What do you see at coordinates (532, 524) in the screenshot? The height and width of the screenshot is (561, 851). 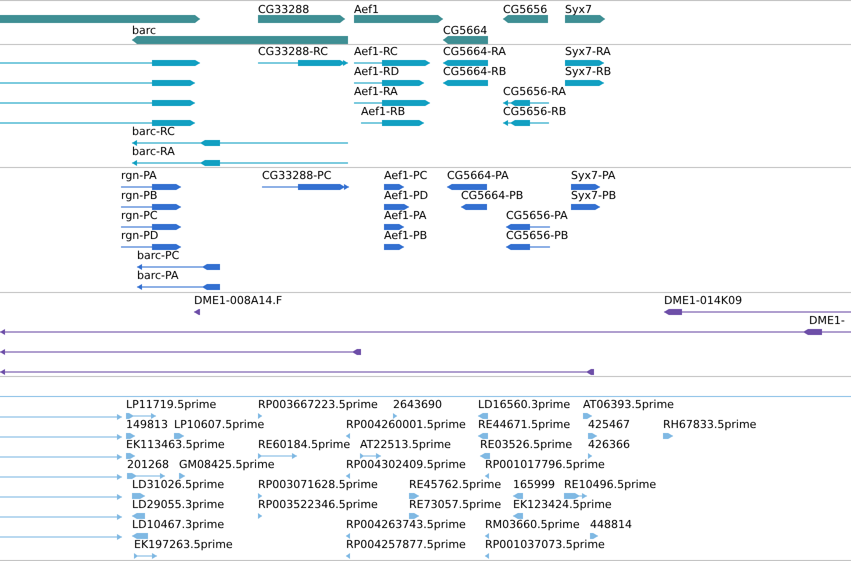 I see `feature-label: RM03660.5prime` at bounding box center [532, 524].